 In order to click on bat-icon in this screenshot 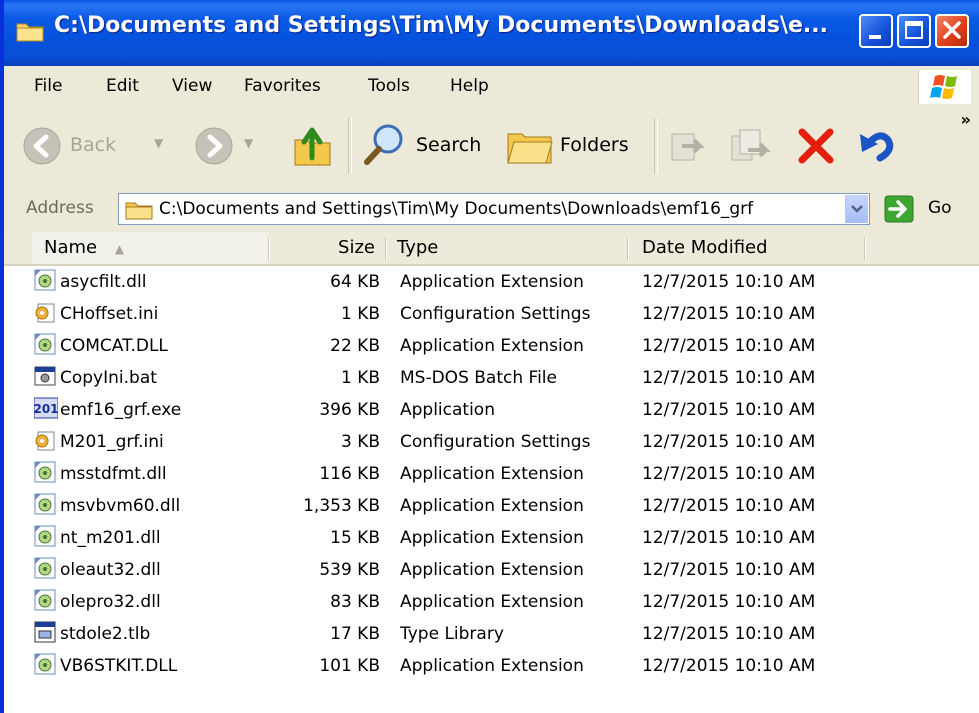, I will do `click(45, 376)`.